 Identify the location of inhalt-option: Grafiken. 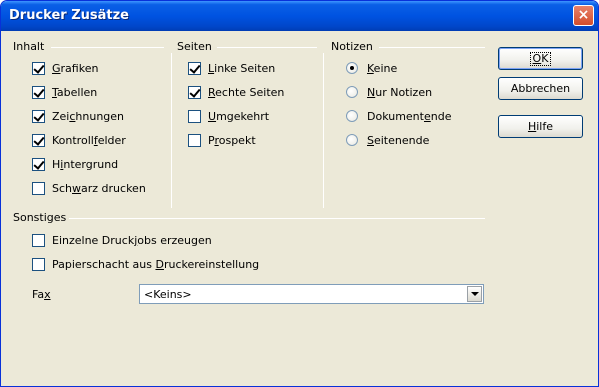
(65, 68).